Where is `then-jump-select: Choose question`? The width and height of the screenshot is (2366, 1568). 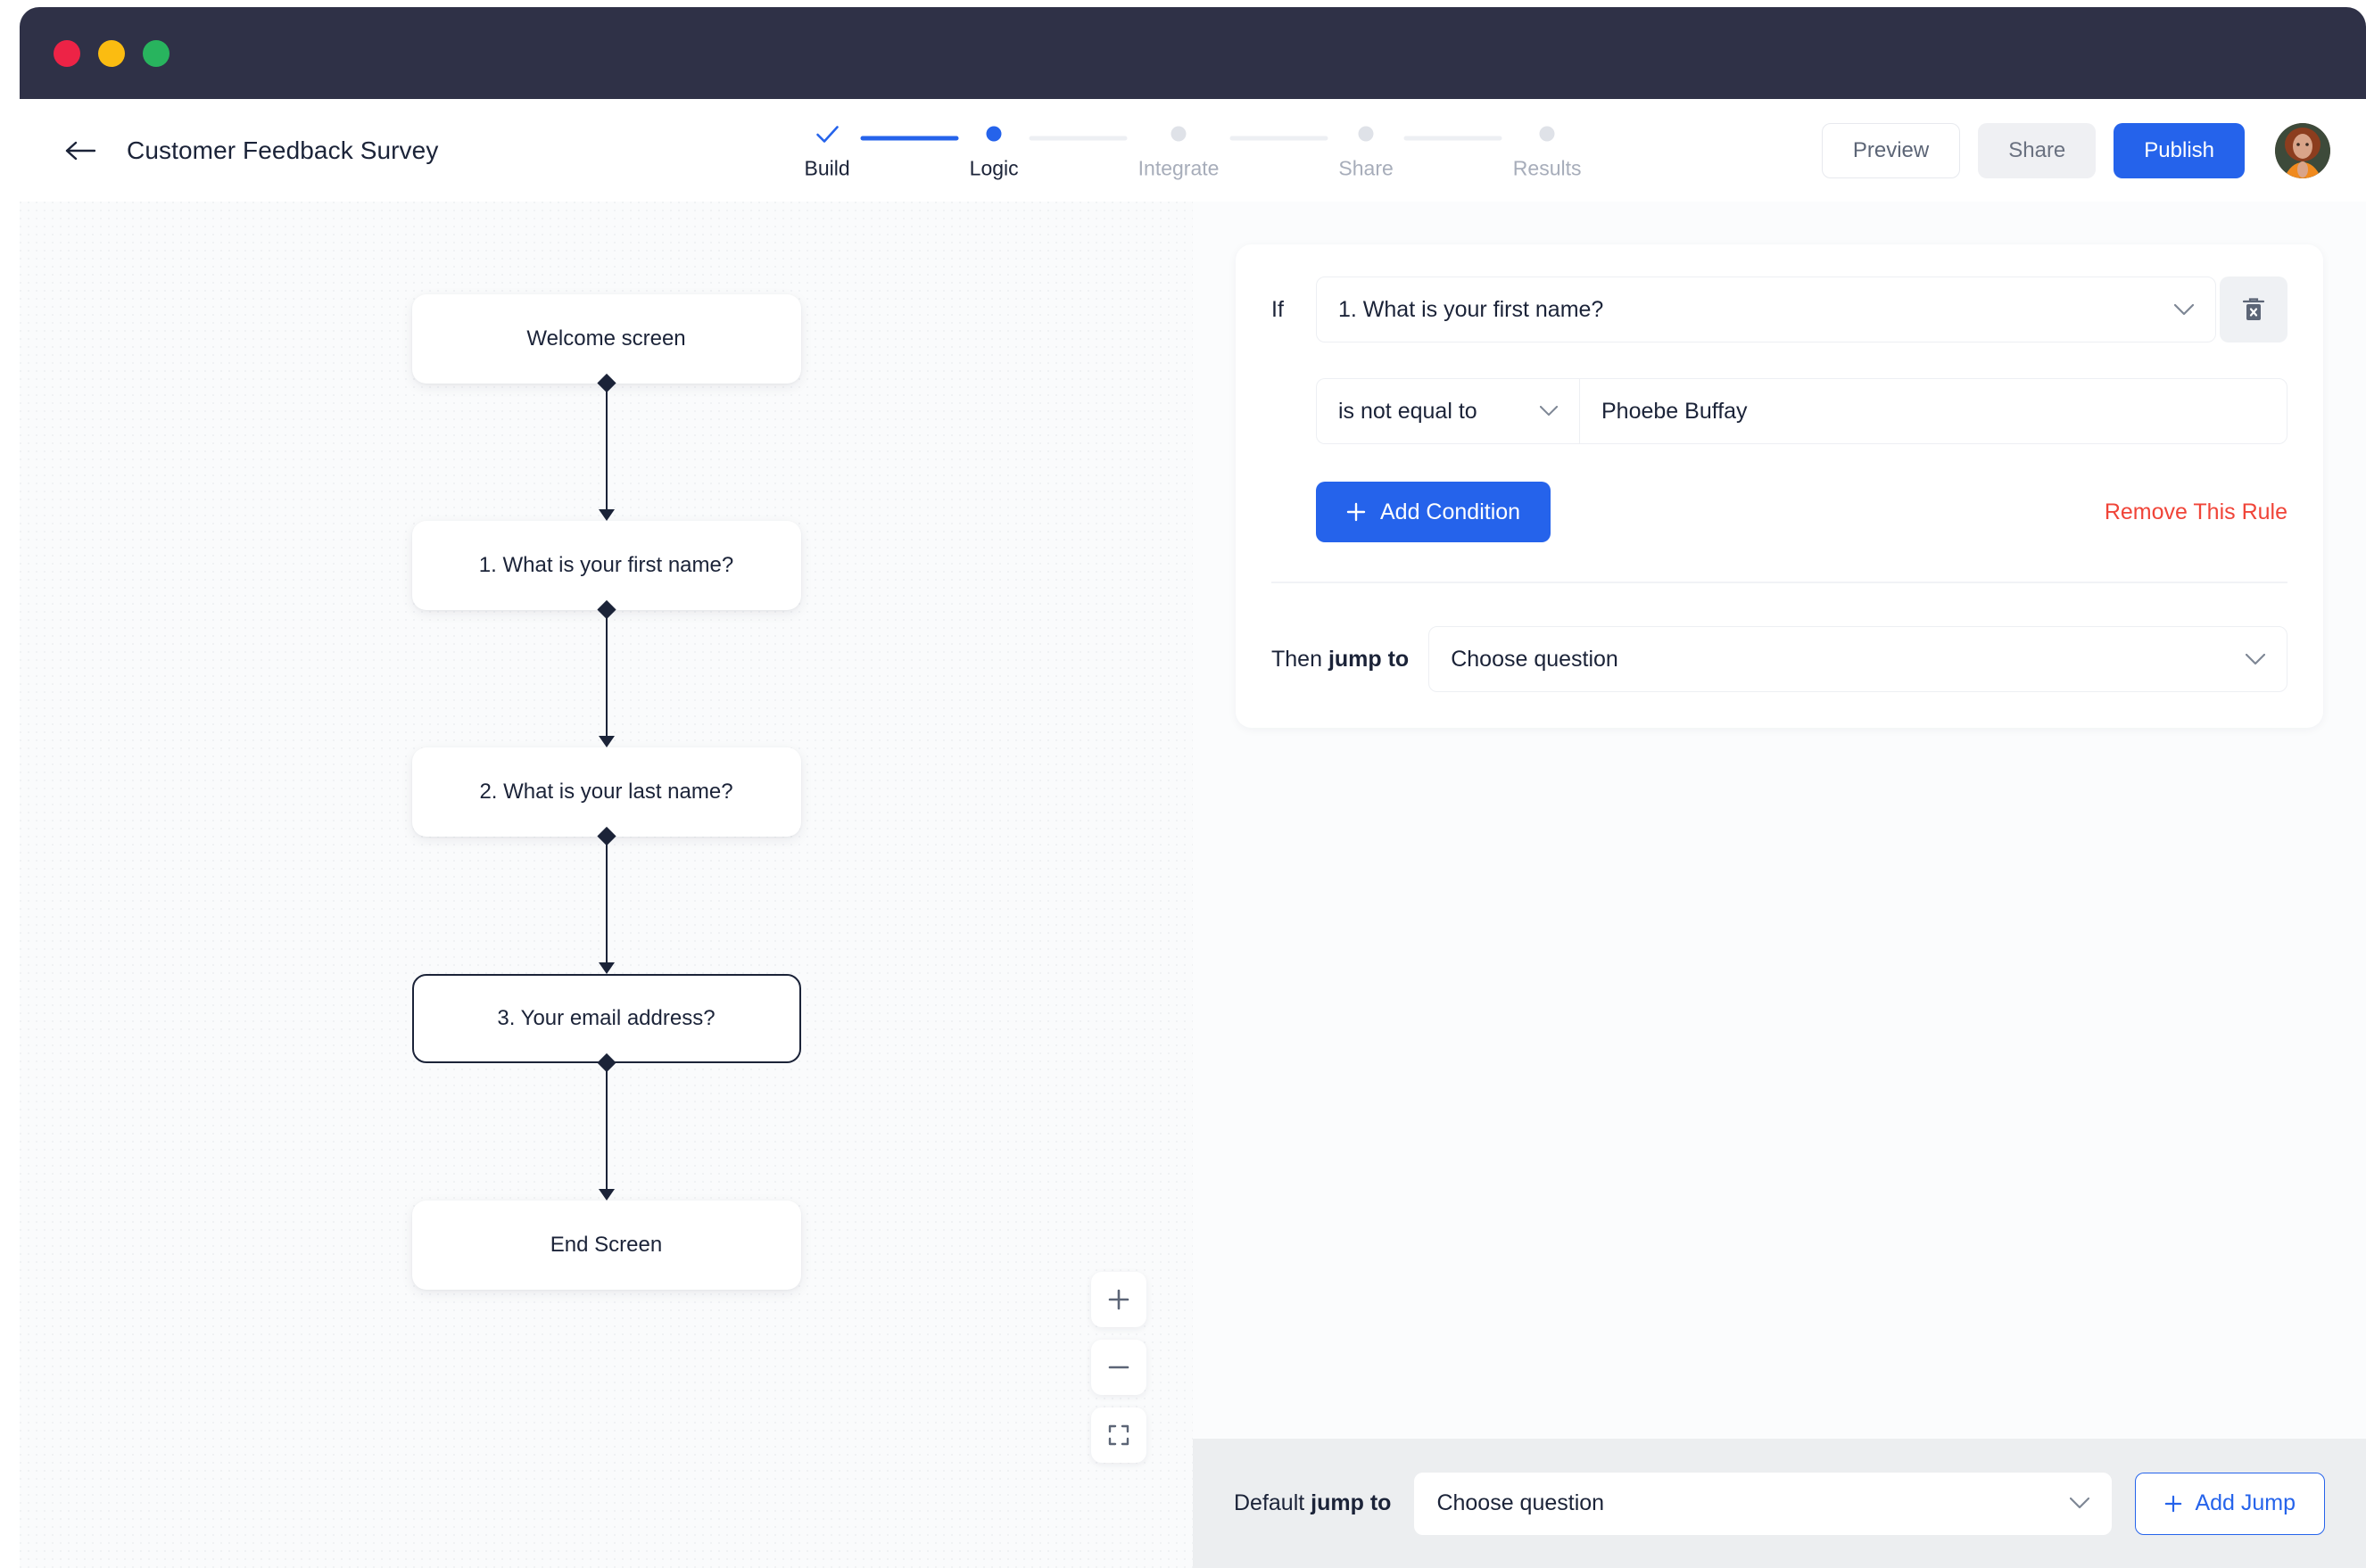
then-jump-select: Choose question is located at coordinates (1857, 659).